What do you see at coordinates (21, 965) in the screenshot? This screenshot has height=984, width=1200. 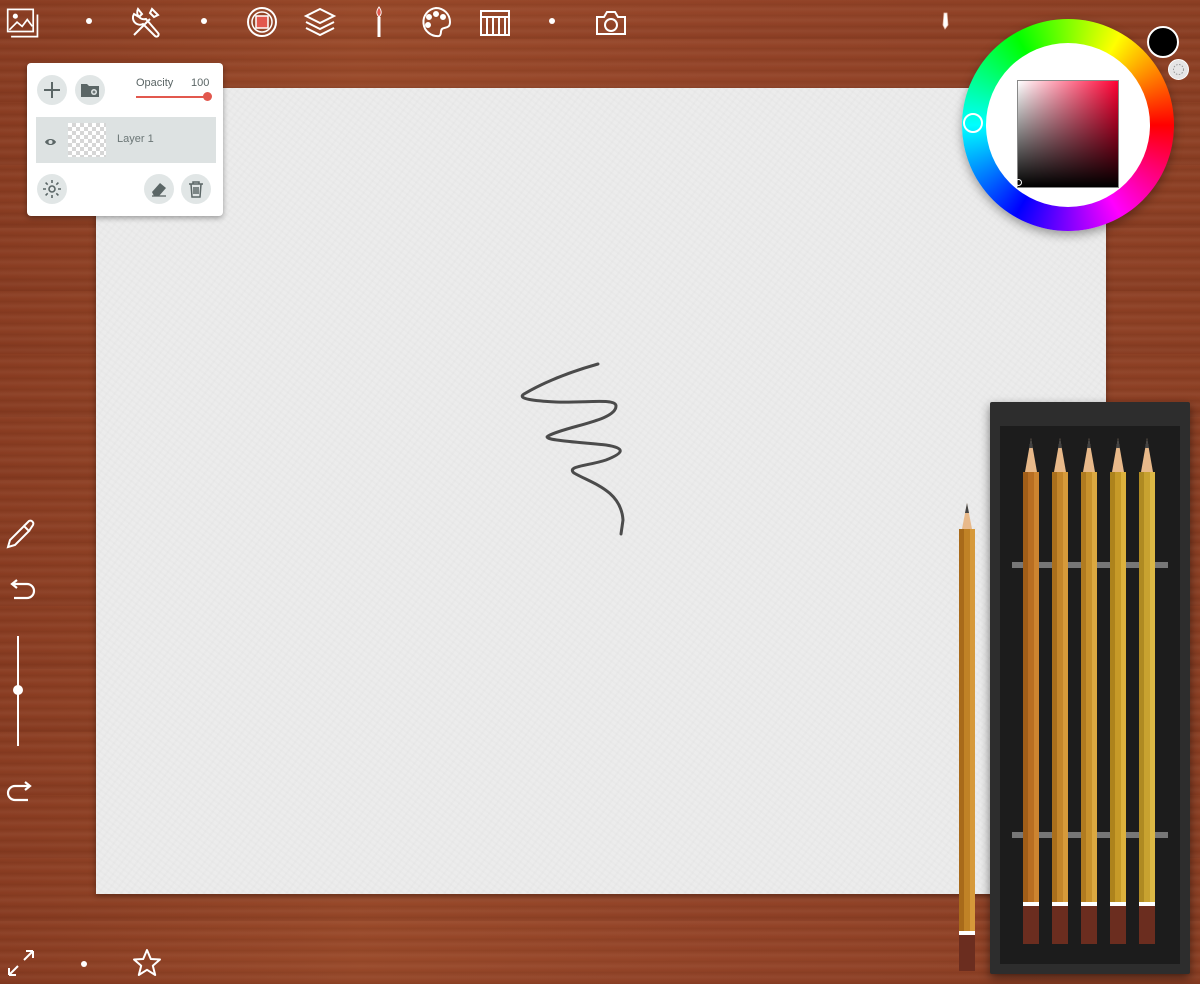 I see `fullscreen-icon` at bounding box center [21, 965].